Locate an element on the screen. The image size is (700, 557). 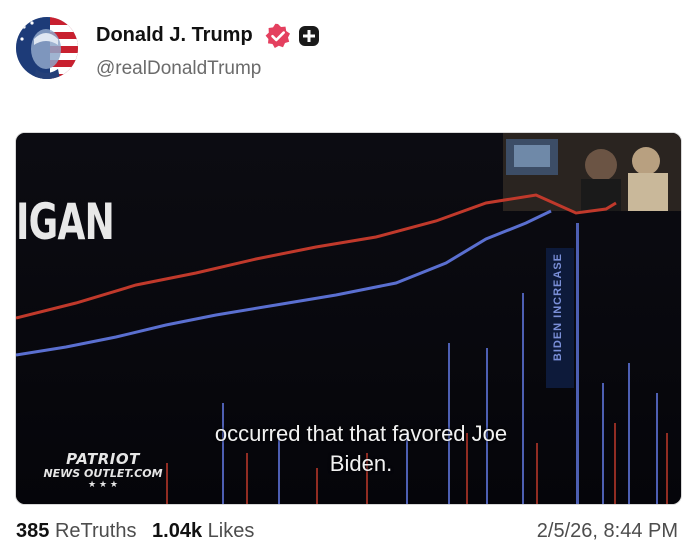
state-label: IGAN is located at coordinates (65, 222).